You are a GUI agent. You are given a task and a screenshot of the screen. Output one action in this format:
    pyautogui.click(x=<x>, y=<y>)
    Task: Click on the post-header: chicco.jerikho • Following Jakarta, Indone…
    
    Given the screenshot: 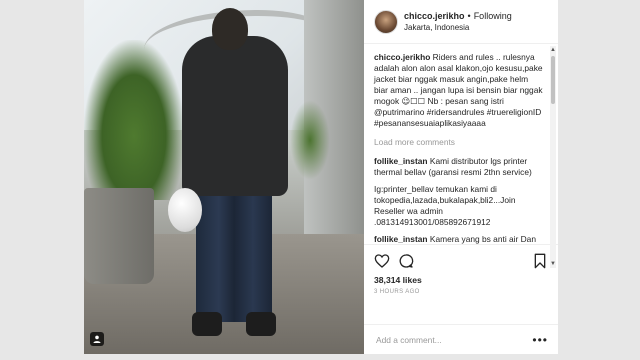 What is the action you would take?
    pyautogui.click(x=461, y=22)
    